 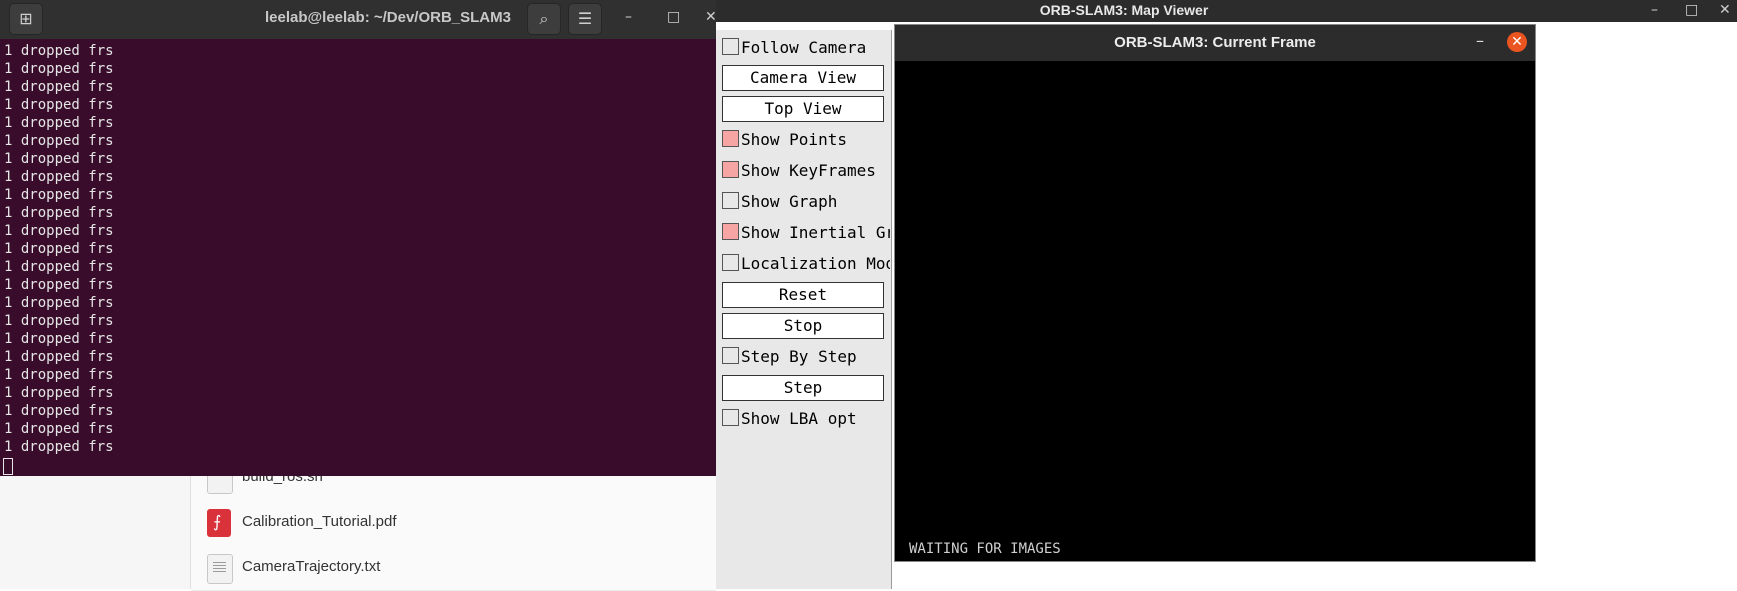 What do you see at coordinates (319, 521) in the screenshot?
I see `file-name: Calibration_Tutorial.pdf` at bounding box center [319, 521].